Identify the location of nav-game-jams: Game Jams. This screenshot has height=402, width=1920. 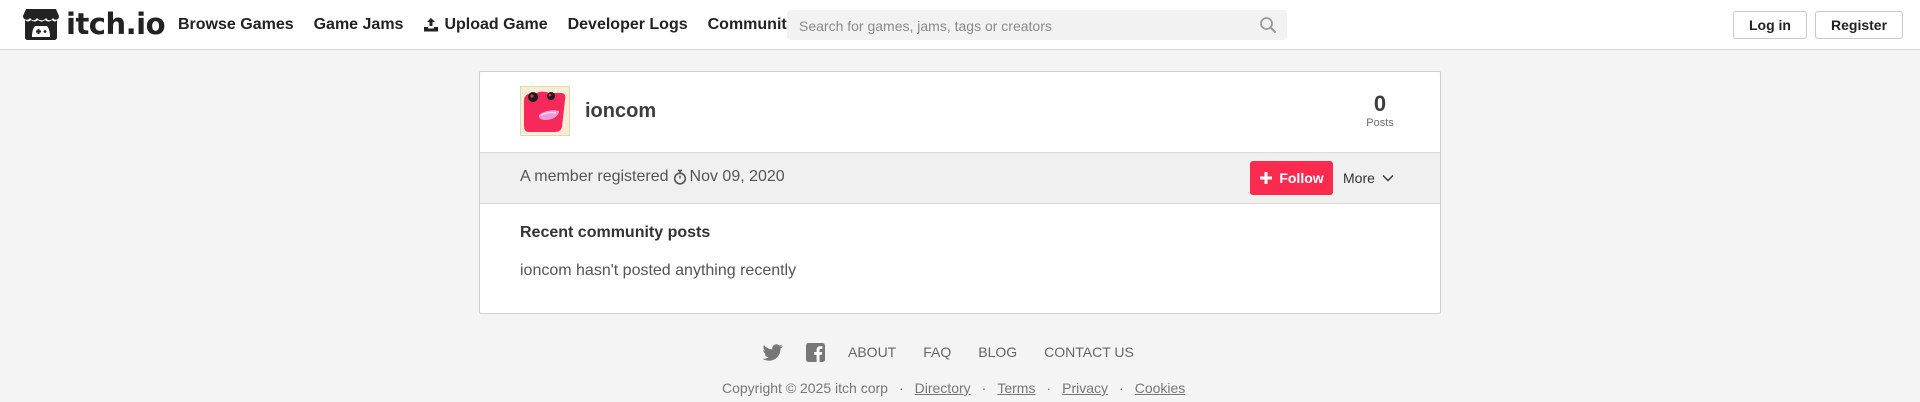
(359, 25).